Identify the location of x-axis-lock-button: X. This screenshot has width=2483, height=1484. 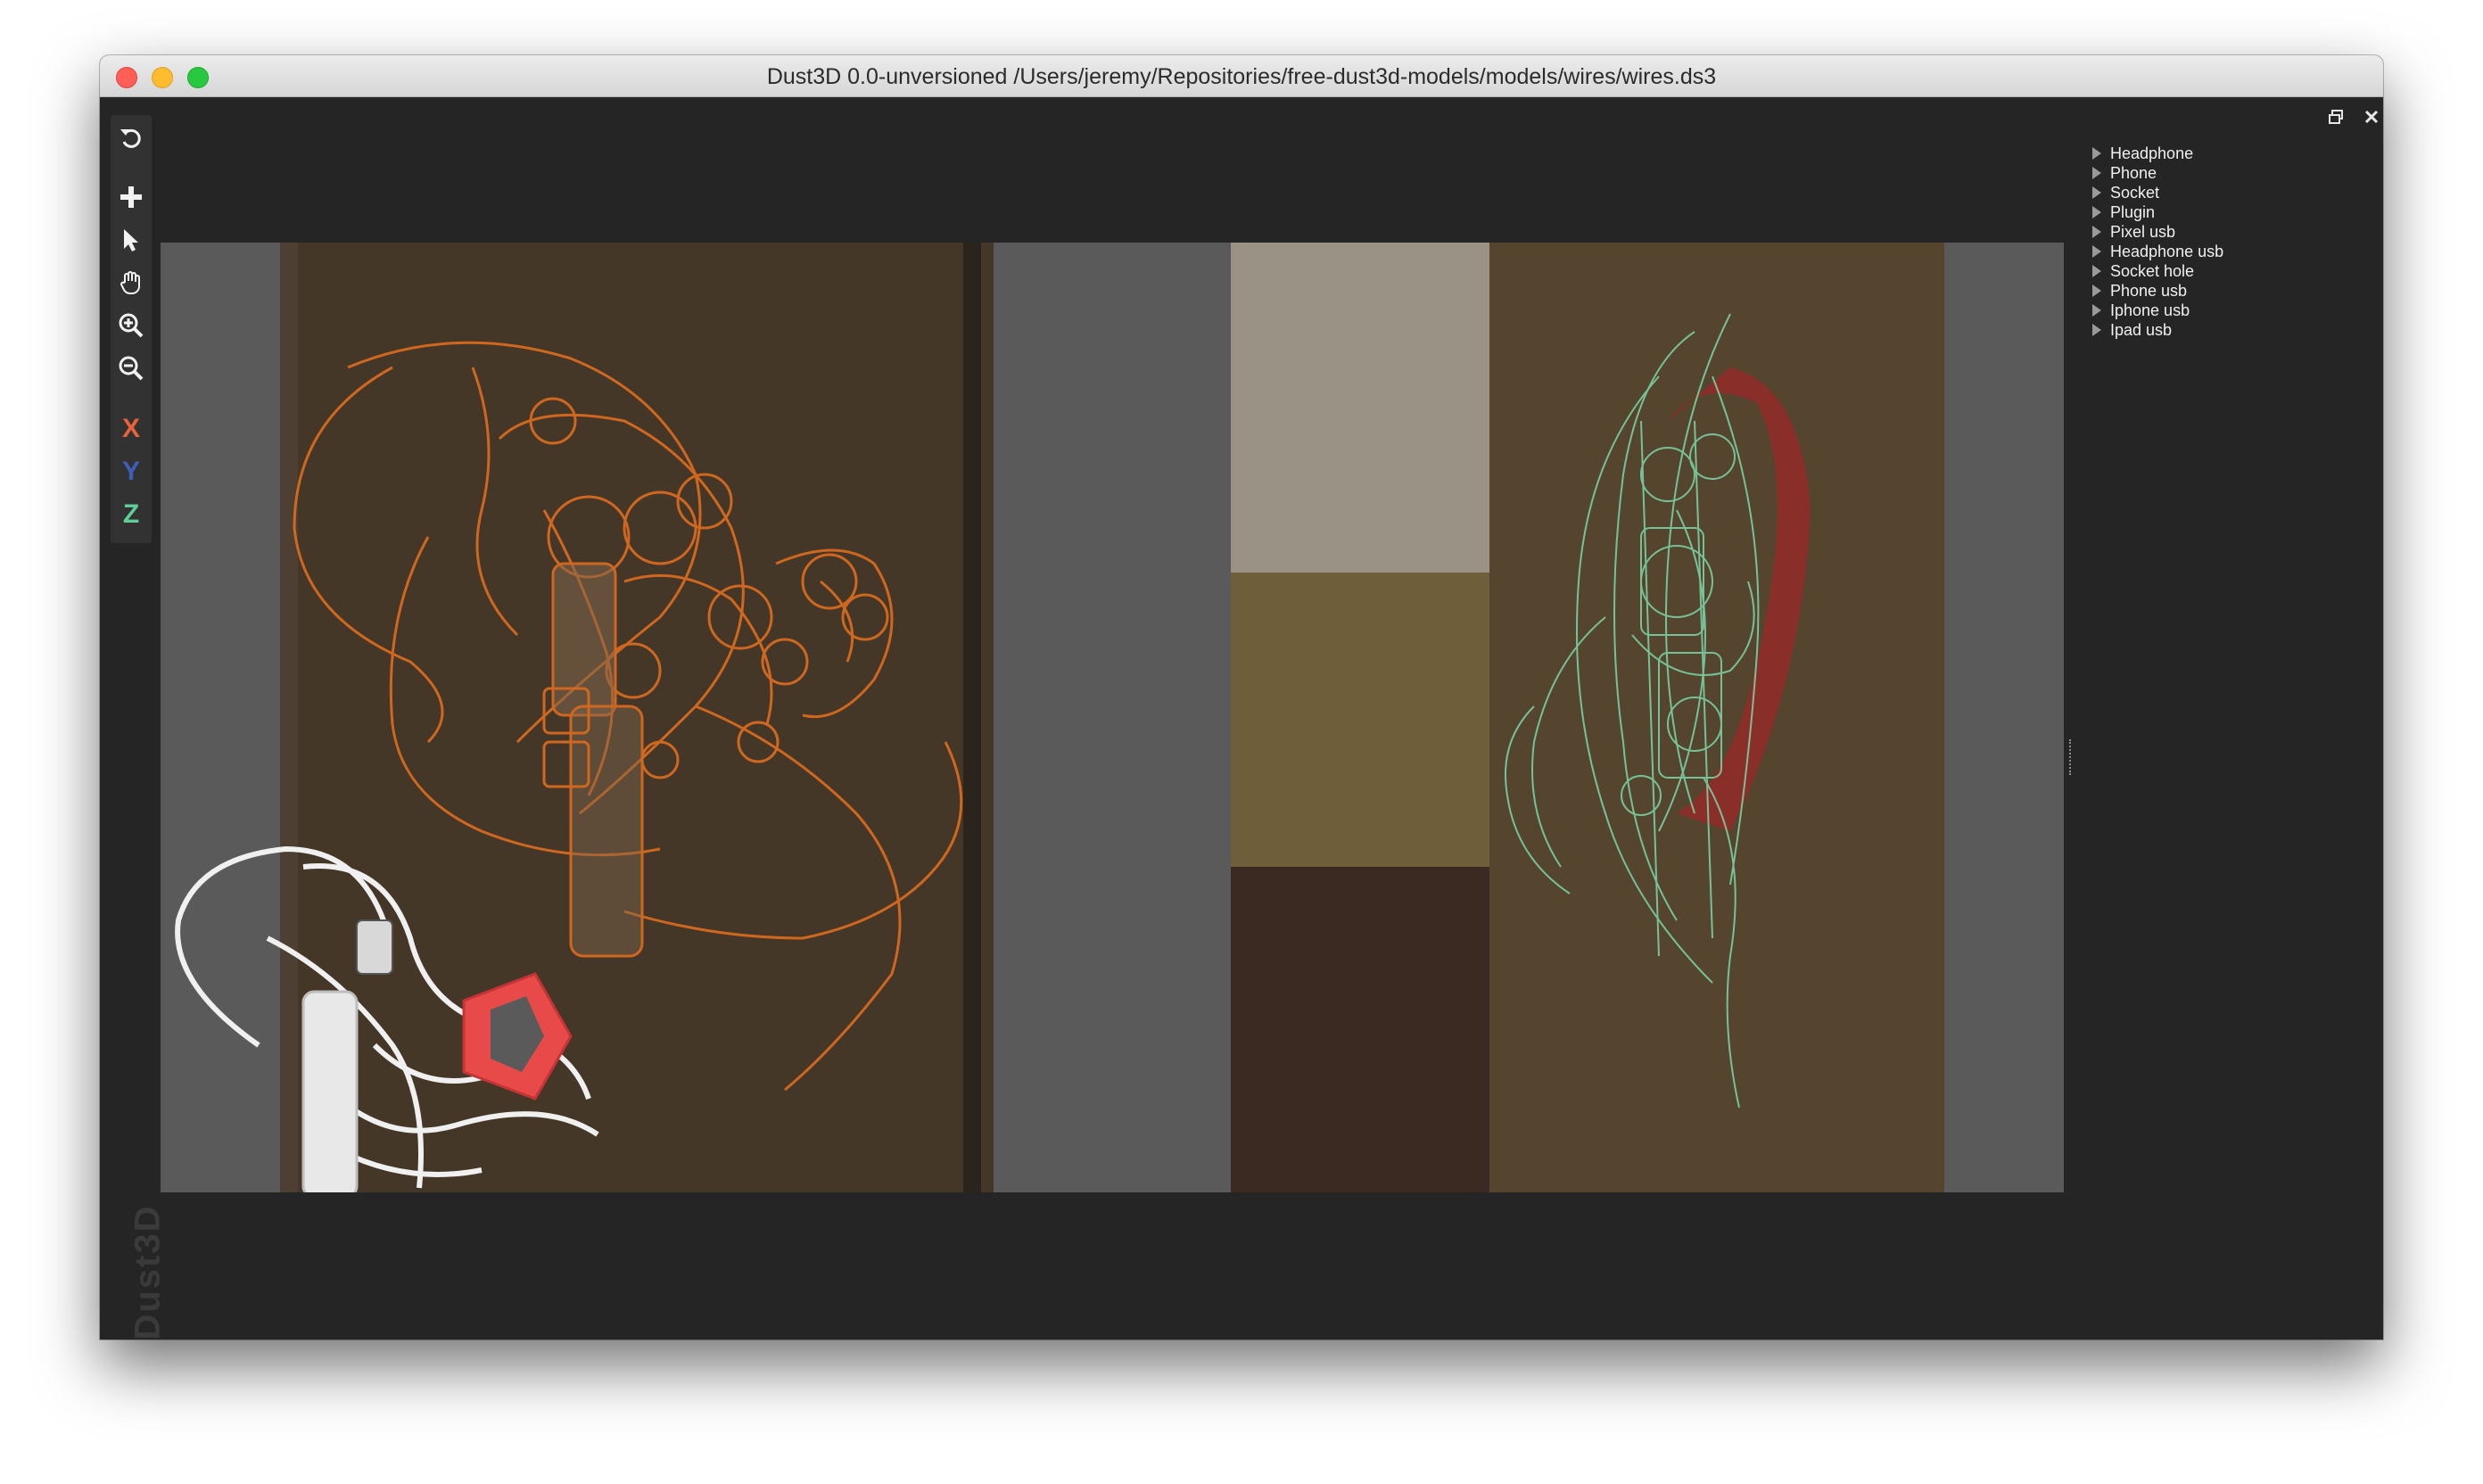
(131, 429).